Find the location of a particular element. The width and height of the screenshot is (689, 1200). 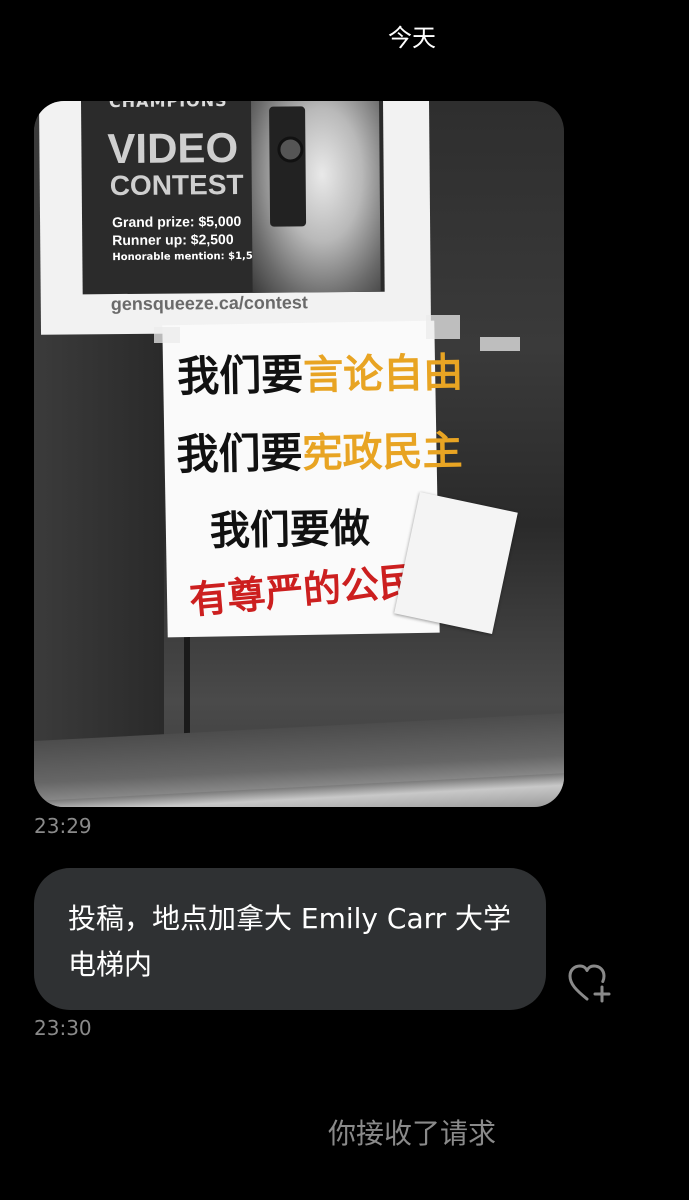

message-bubble: 投稿，地点加拿大 Emily Carr 大学电梯内 is located at coordinates (290, 939).